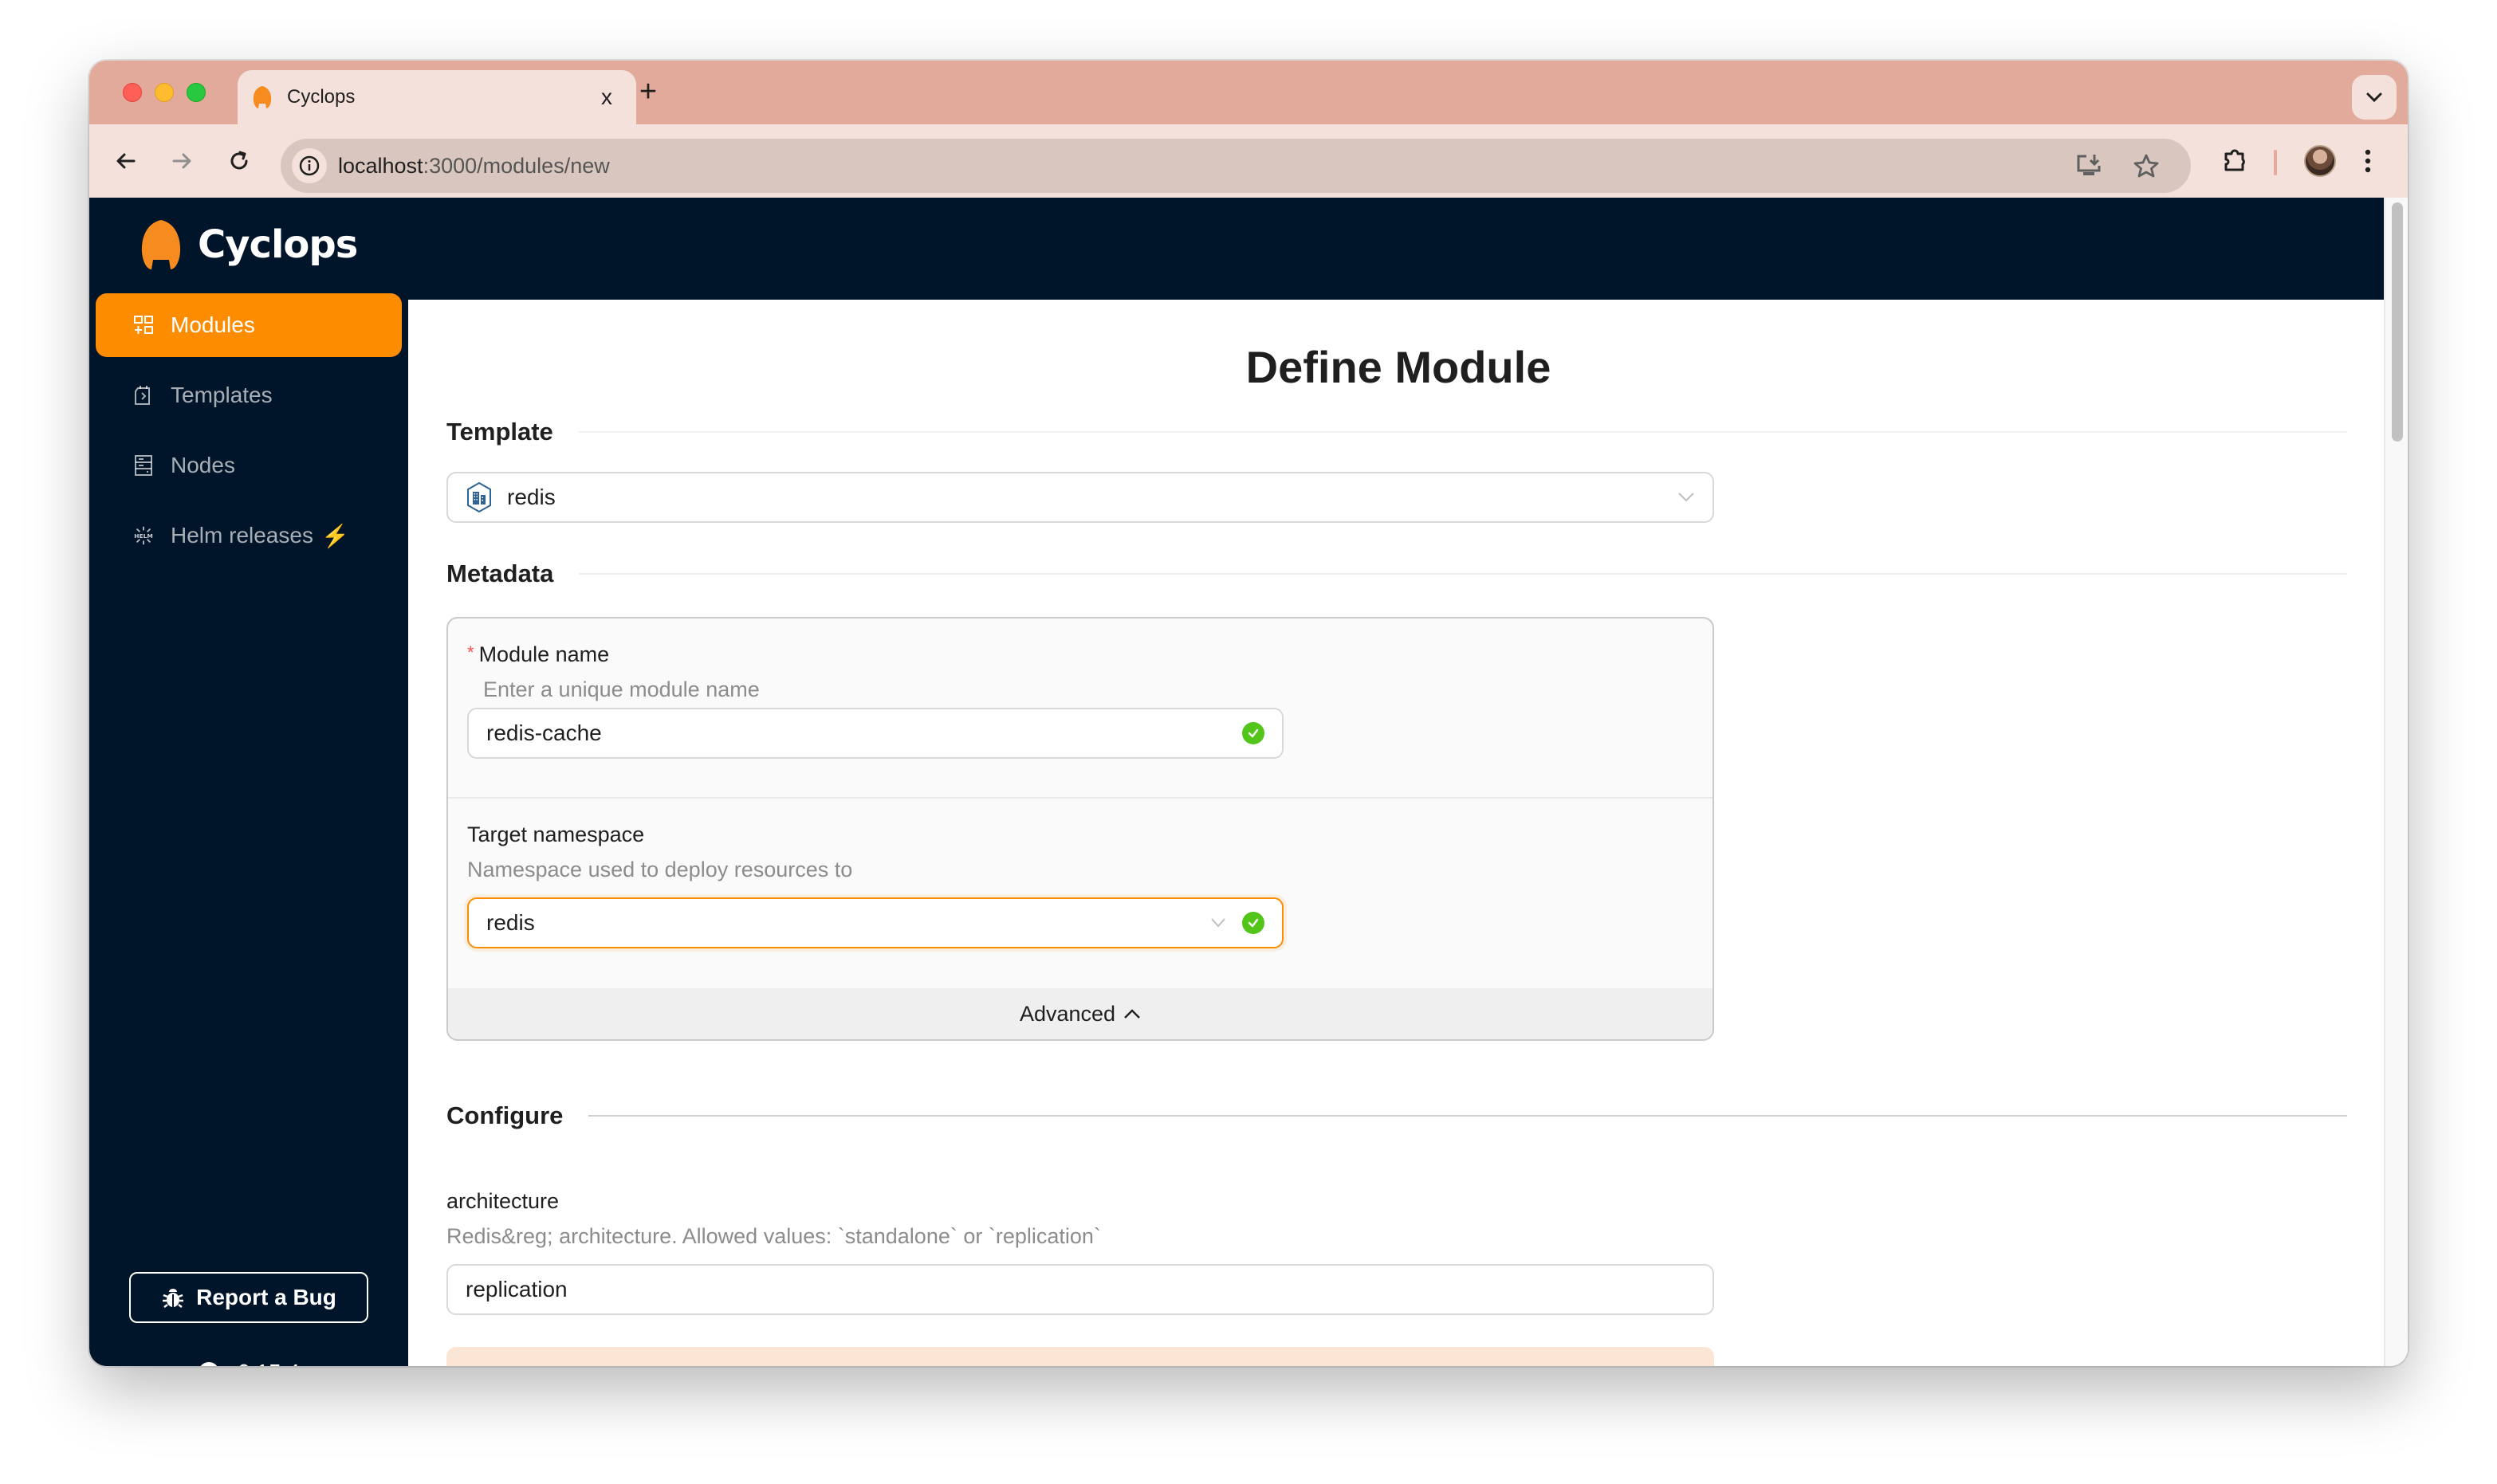 The image size is (2497, 1484). I want to click on browser-menu-button, so click(2368, 161).